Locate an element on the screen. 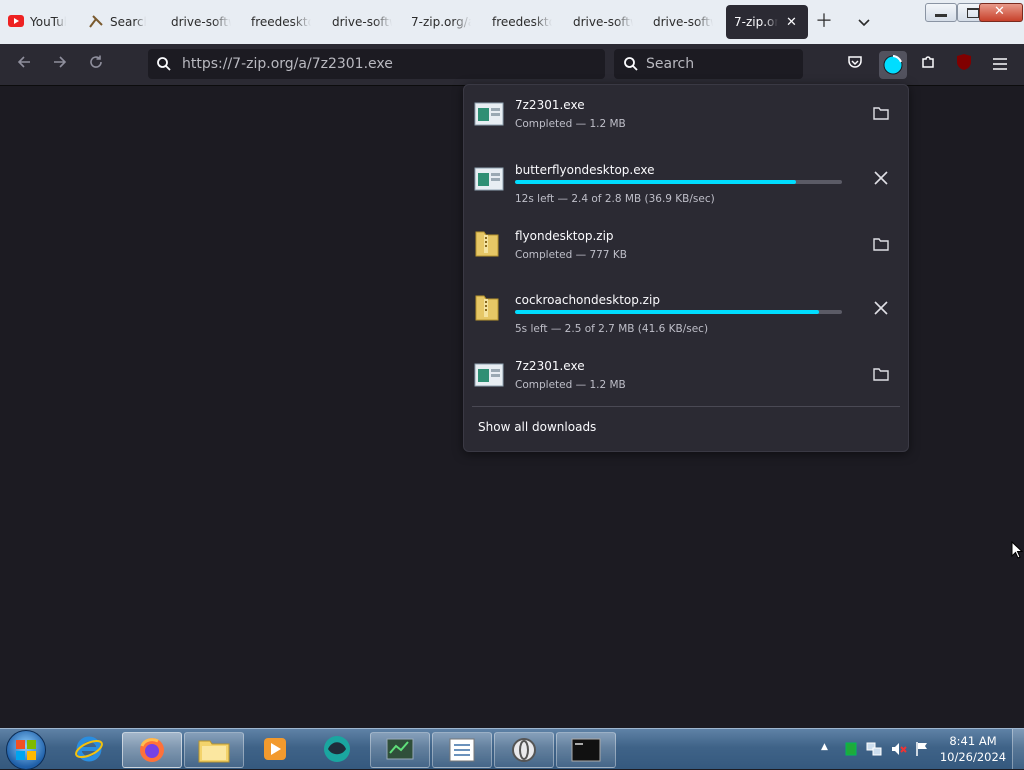 The width and height of the screenshot is (1024, 770). teal-app-icon is located at coordinates (337, 749).